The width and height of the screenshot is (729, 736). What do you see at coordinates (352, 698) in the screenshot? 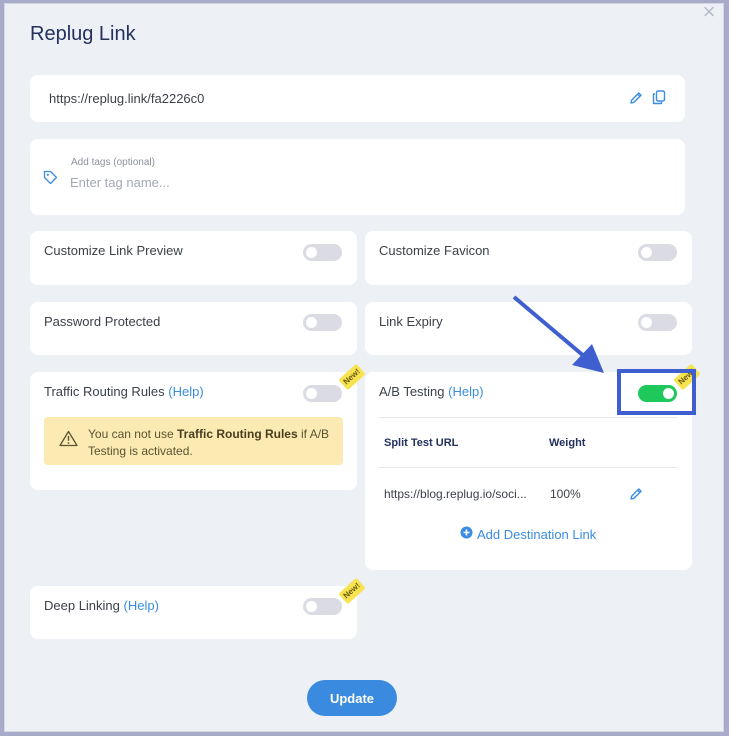
I see `update-button: Update` at bounding box center [352, 698].